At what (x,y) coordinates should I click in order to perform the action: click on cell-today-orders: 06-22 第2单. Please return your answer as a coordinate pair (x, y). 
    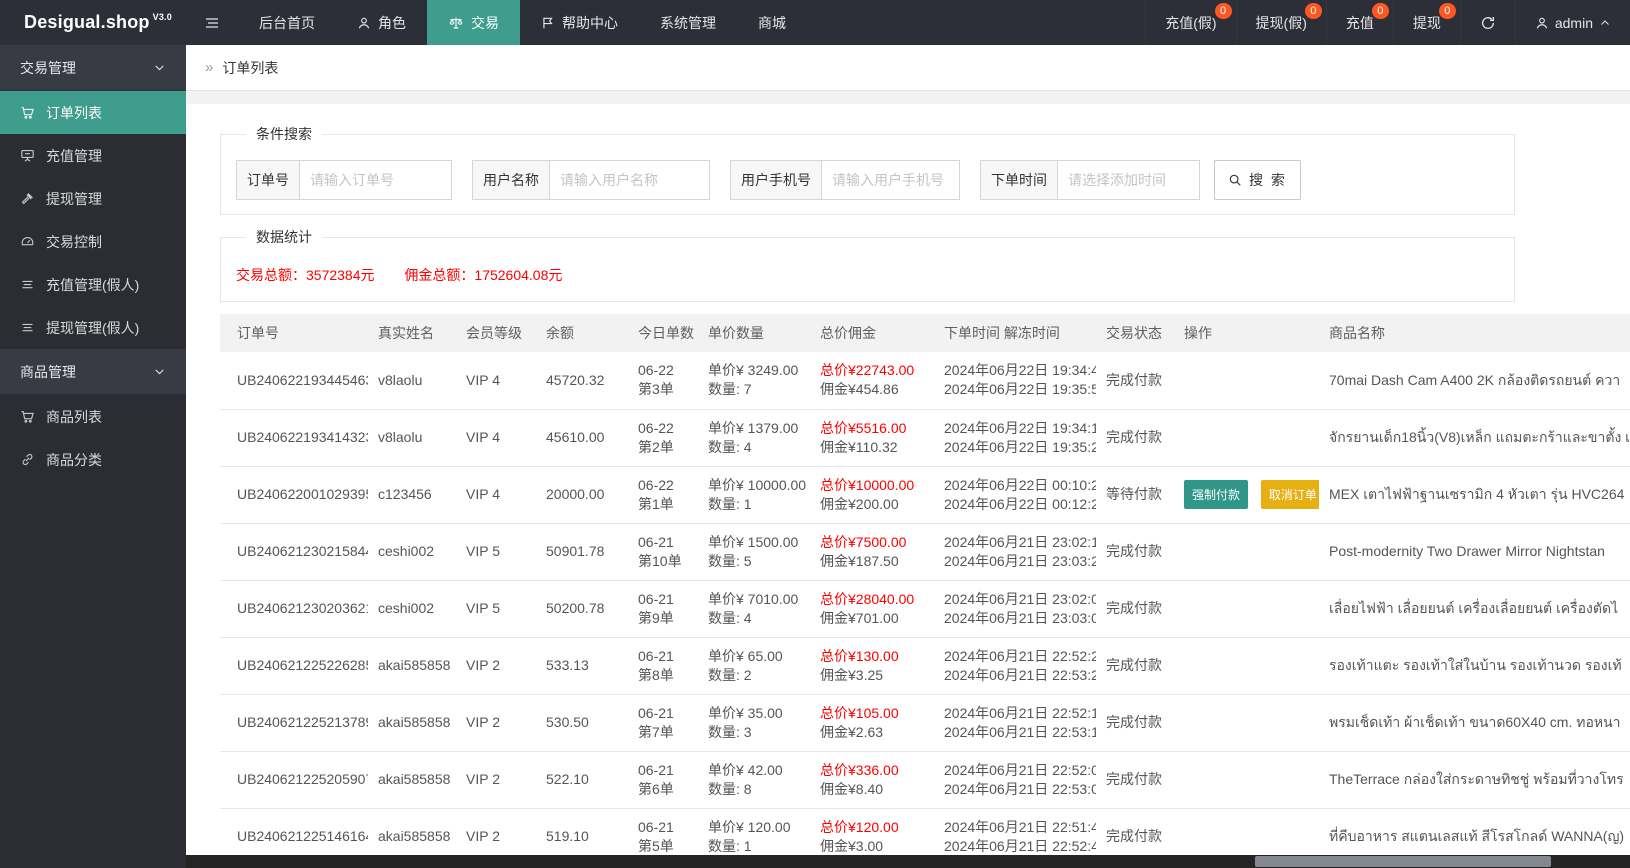
    Looking at the image, I should click on (663, 438).